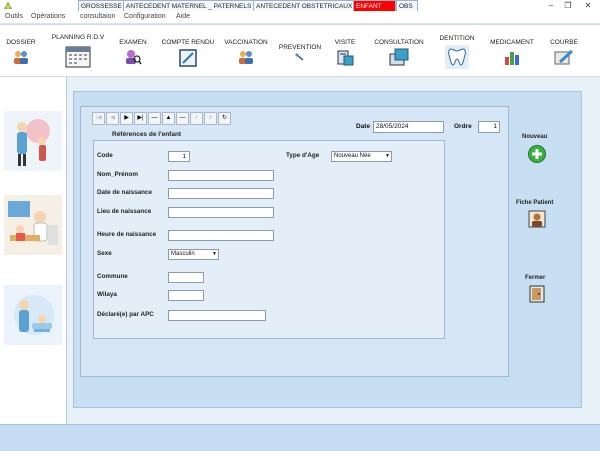 Image resolution: width=600 pixels, height=451 pixels. What do you see at coordinates (399, 42) in the screenshot?
I see `toolbar-consultation-label: CONSULTATION` at bounding box center [399, 42].